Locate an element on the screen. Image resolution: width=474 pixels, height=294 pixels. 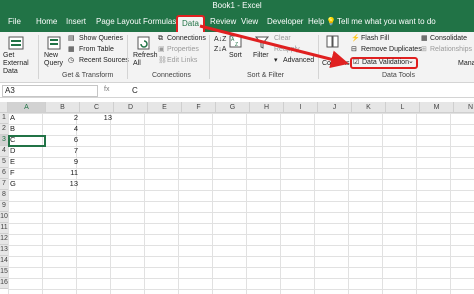
row-header-2: 2 is located at coordinates (4, 129).